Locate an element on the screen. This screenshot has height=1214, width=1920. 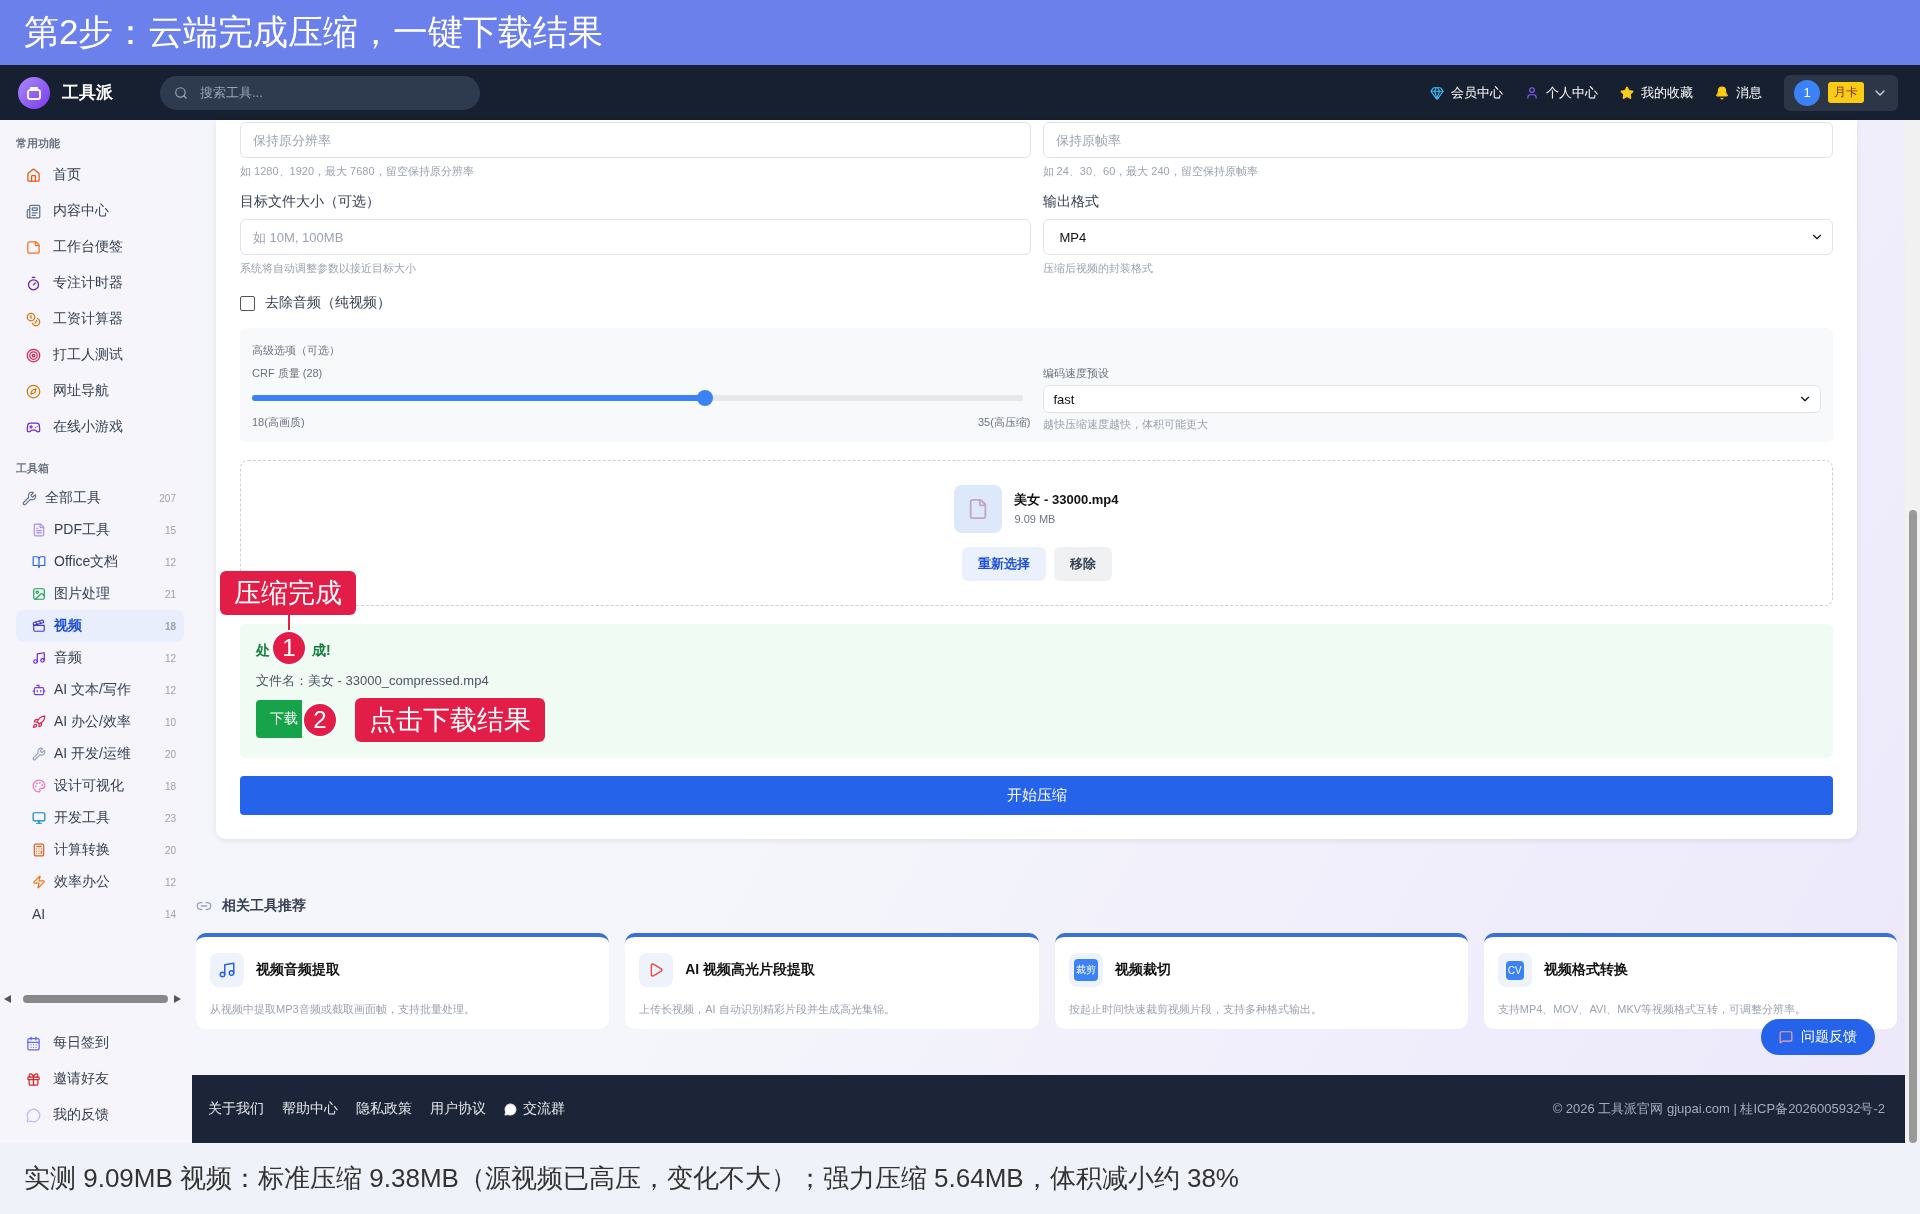
frame-rate-field: 保持原帧率 is located at coordinates (1437, 140).